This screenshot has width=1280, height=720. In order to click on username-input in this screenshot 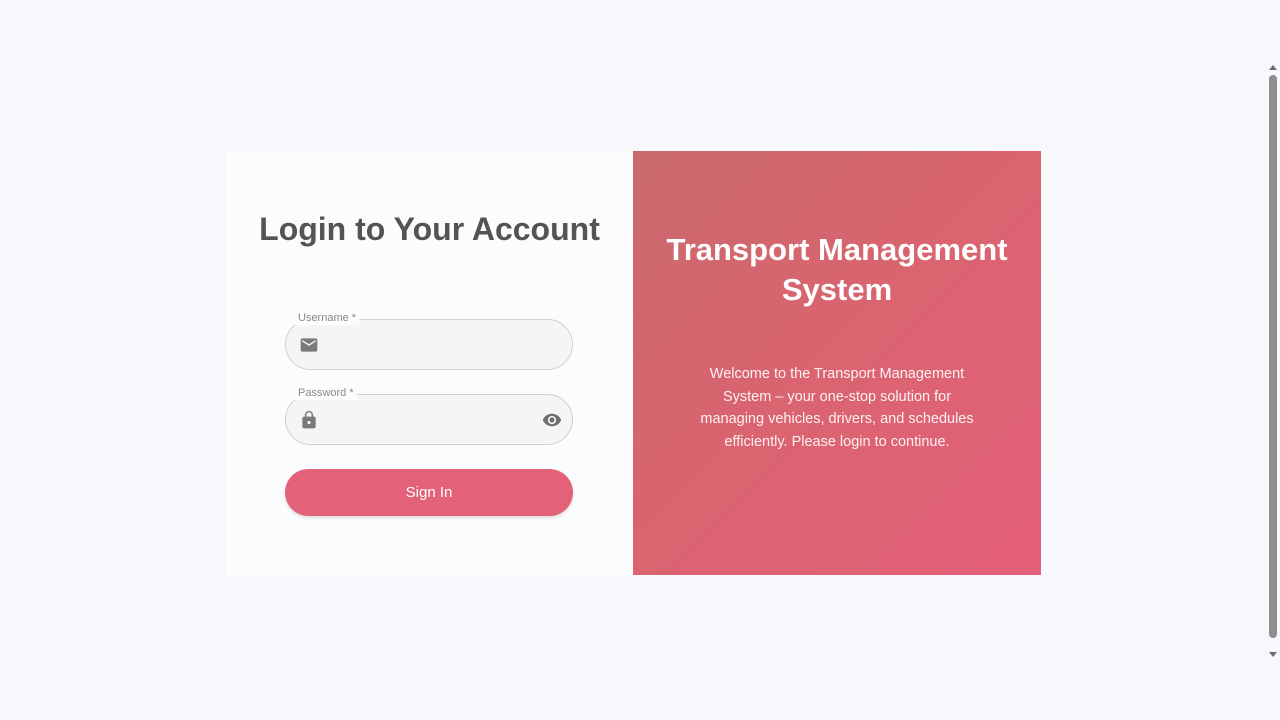, I will do `click(432, 345)`.